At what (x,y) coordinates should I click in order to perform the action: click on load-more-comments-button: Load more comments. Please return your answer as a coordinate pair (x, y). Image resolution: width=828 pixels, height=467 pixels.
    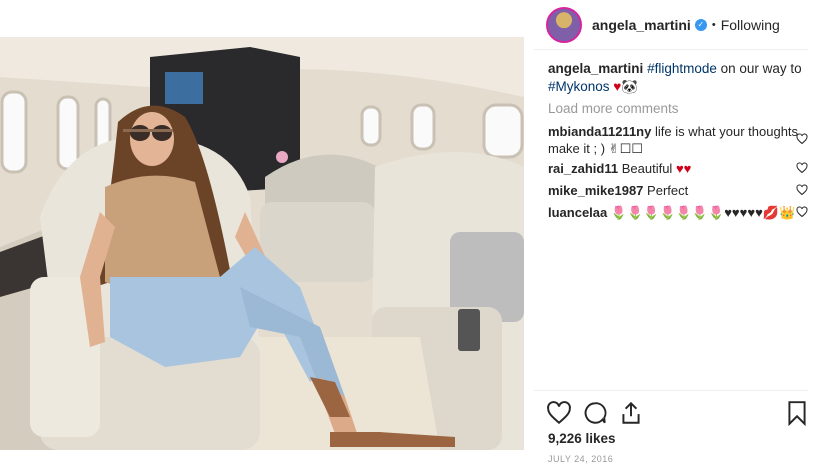
    Looking at the image, I should click on (613, 108).